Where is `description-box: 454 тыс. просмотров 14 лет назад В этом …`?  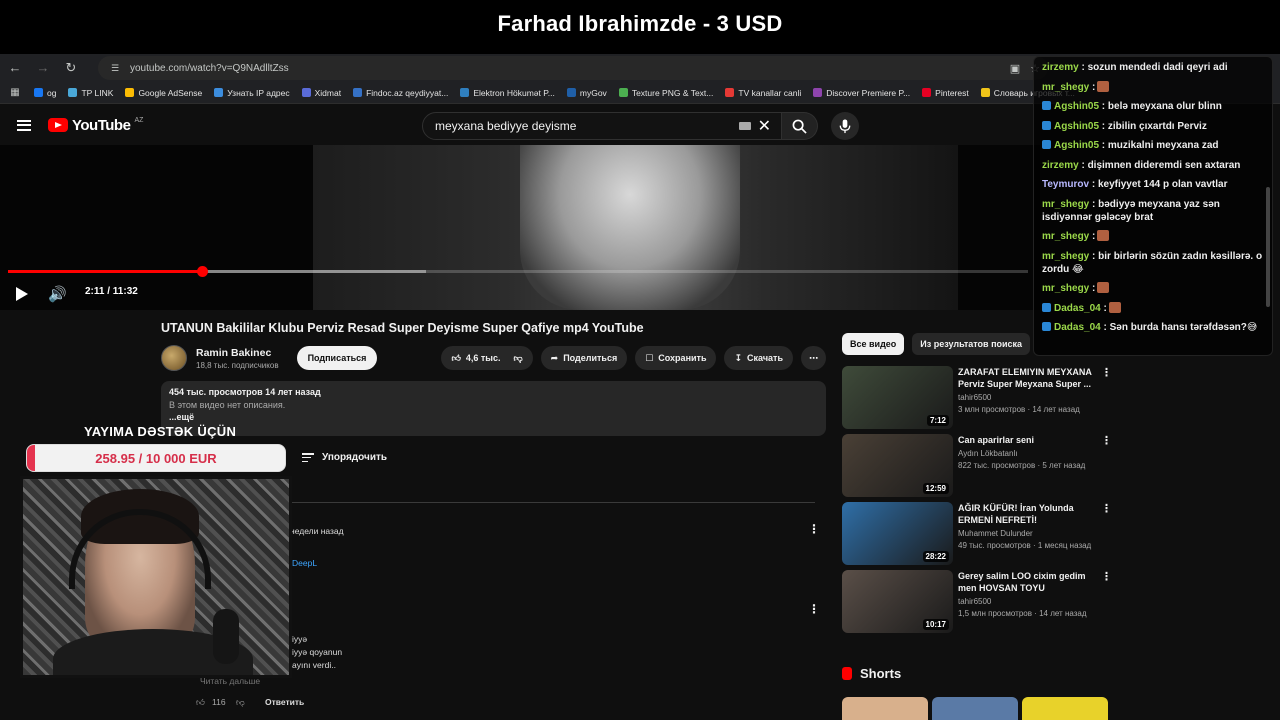 description-box: 454 тыс. просмотров 14 лет назад В этом … is located at coordinates (493, 408).